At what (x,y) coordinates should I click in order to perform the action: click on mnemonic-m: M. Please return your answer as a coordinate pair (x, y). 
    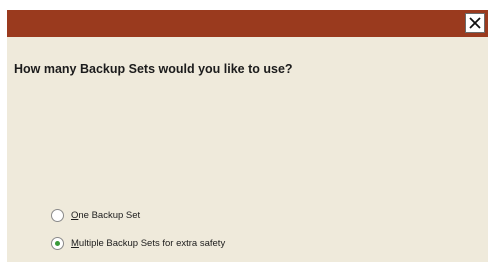
    Looking at the image, I should click on (75, 243).